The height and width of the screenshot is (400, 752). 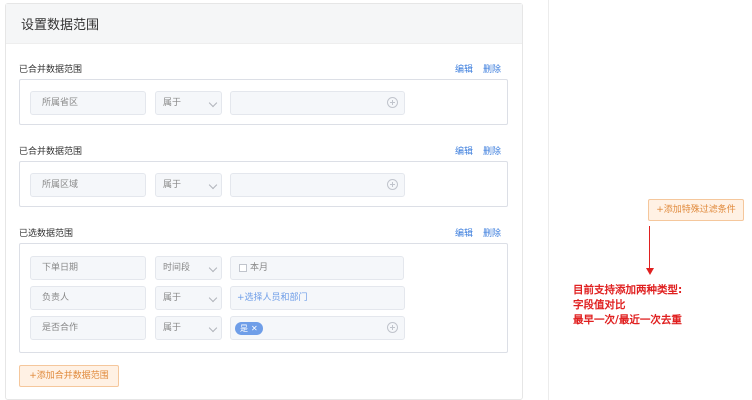 I want to click on operator-label: 时间段, so click(x=177, y=268).